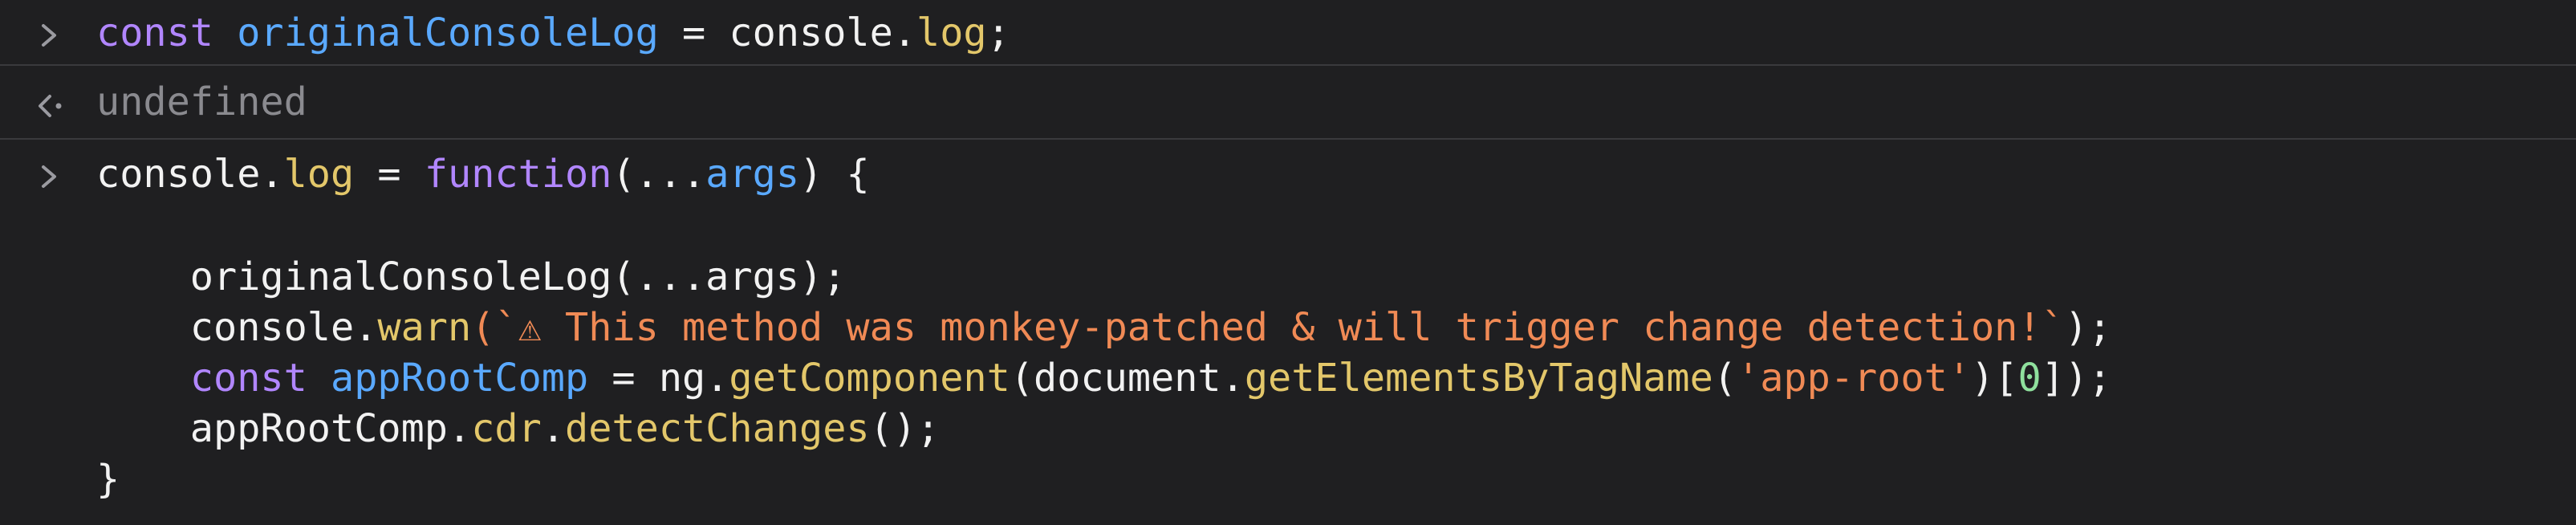  What do you see at coordinates (717, 428) in the screenshot?
I see `code-token: detectChanges` at bounding box center [717, 428].